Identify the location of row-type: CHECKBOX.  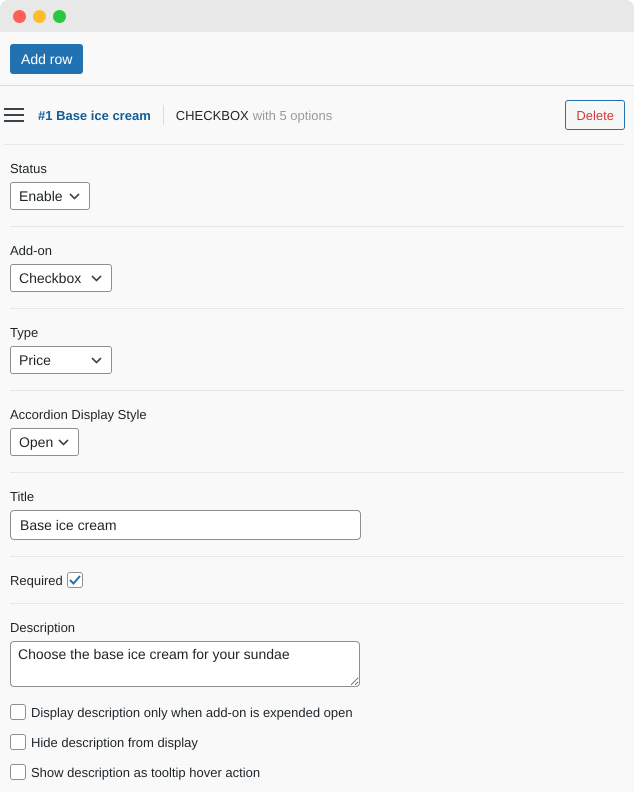
(212, 115).